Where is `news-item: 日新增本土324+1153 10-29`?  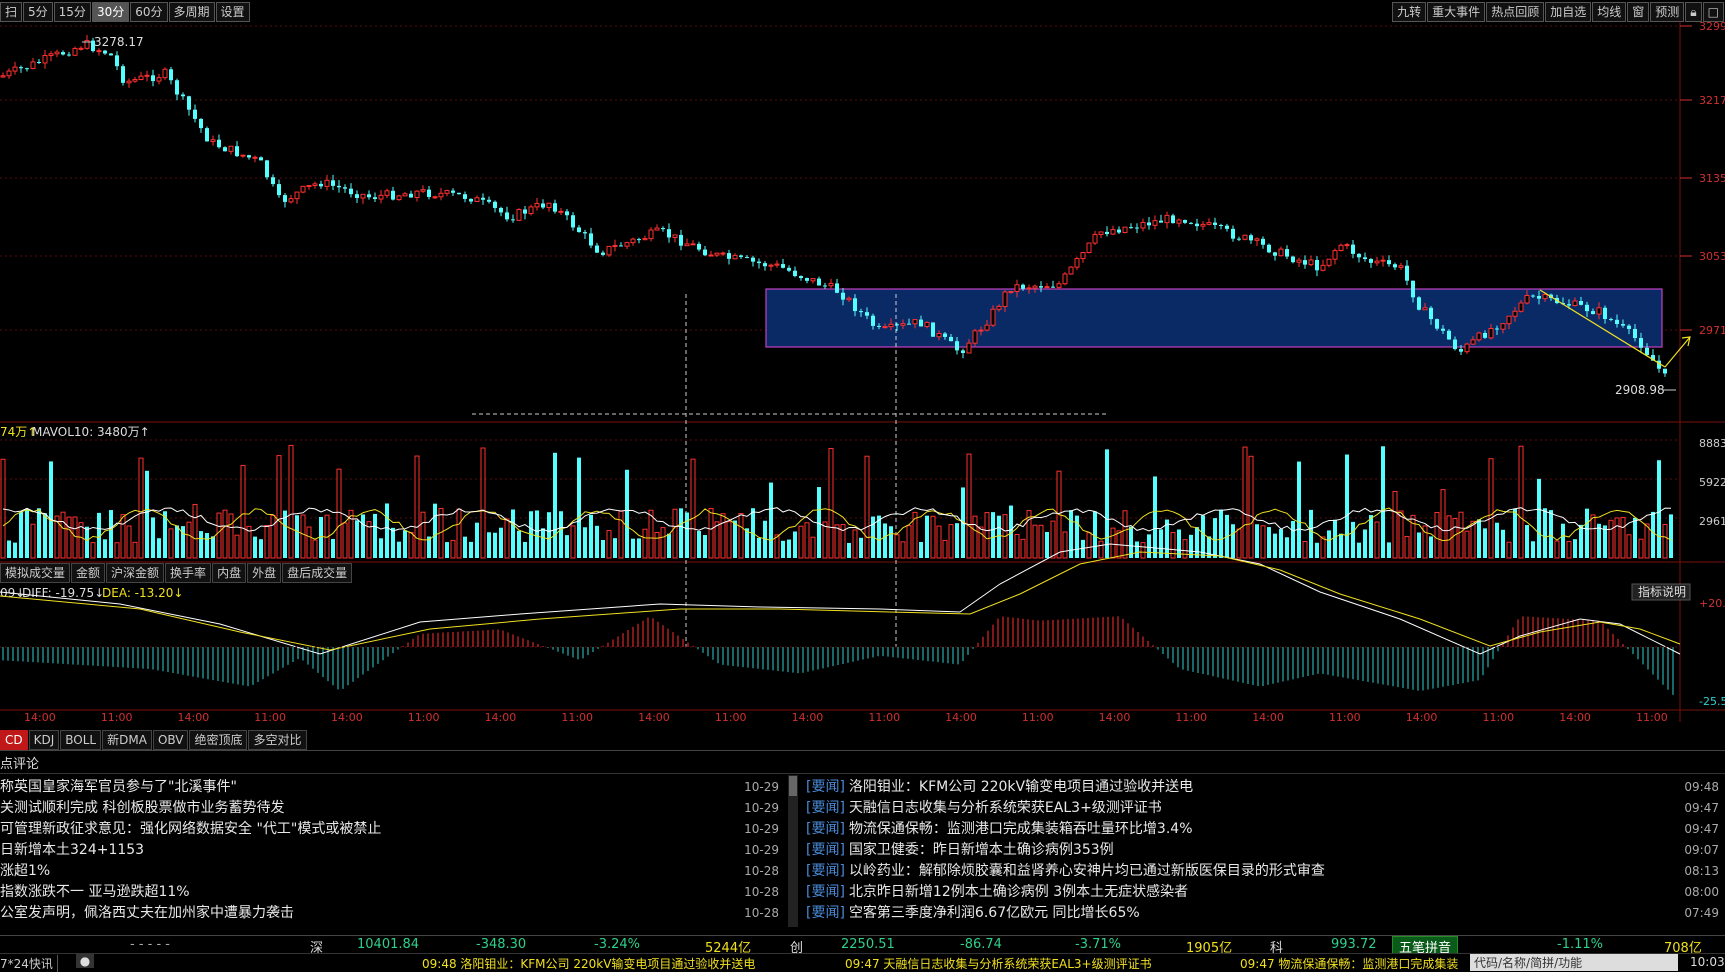 news-item: 日新增本土324+1153 10-29 is located at coordinates (392, 850).